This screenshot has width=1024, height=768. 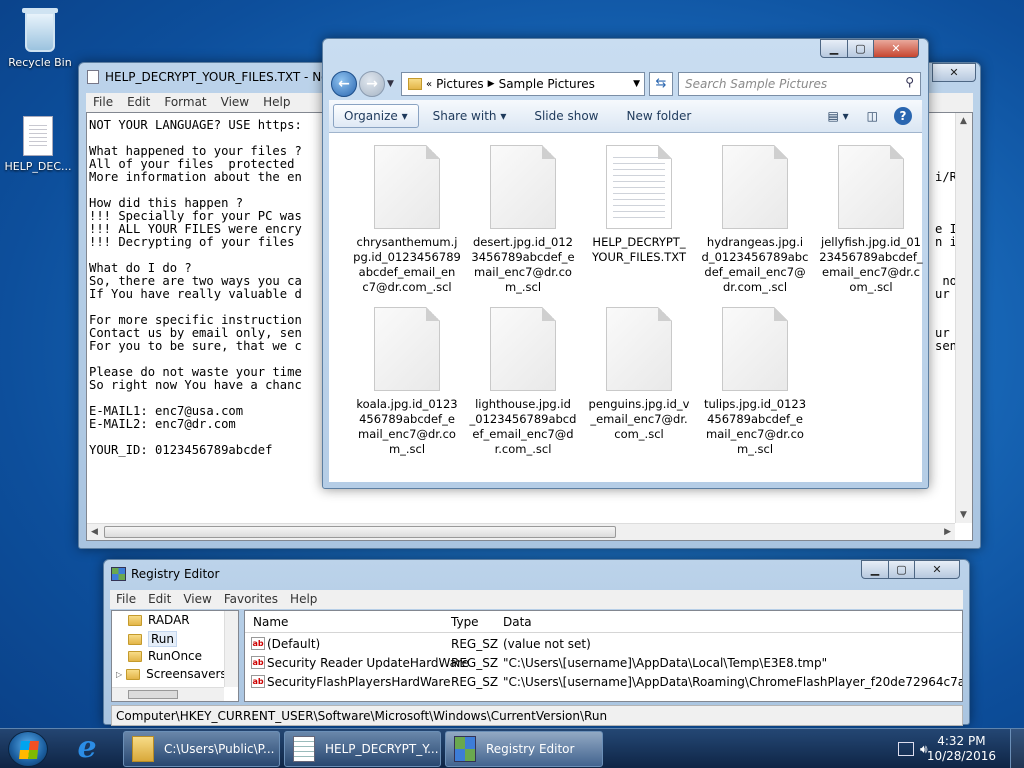 What do you see at coordinates (639, 404) in the screenshot?
I see `file-name-line: penguins.jpg.id_v` at bounding box center [639, 404].